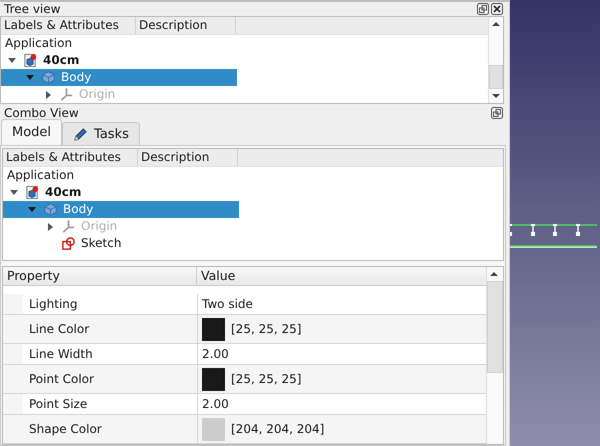  I want to click on tab: Model, so click(31, 132).